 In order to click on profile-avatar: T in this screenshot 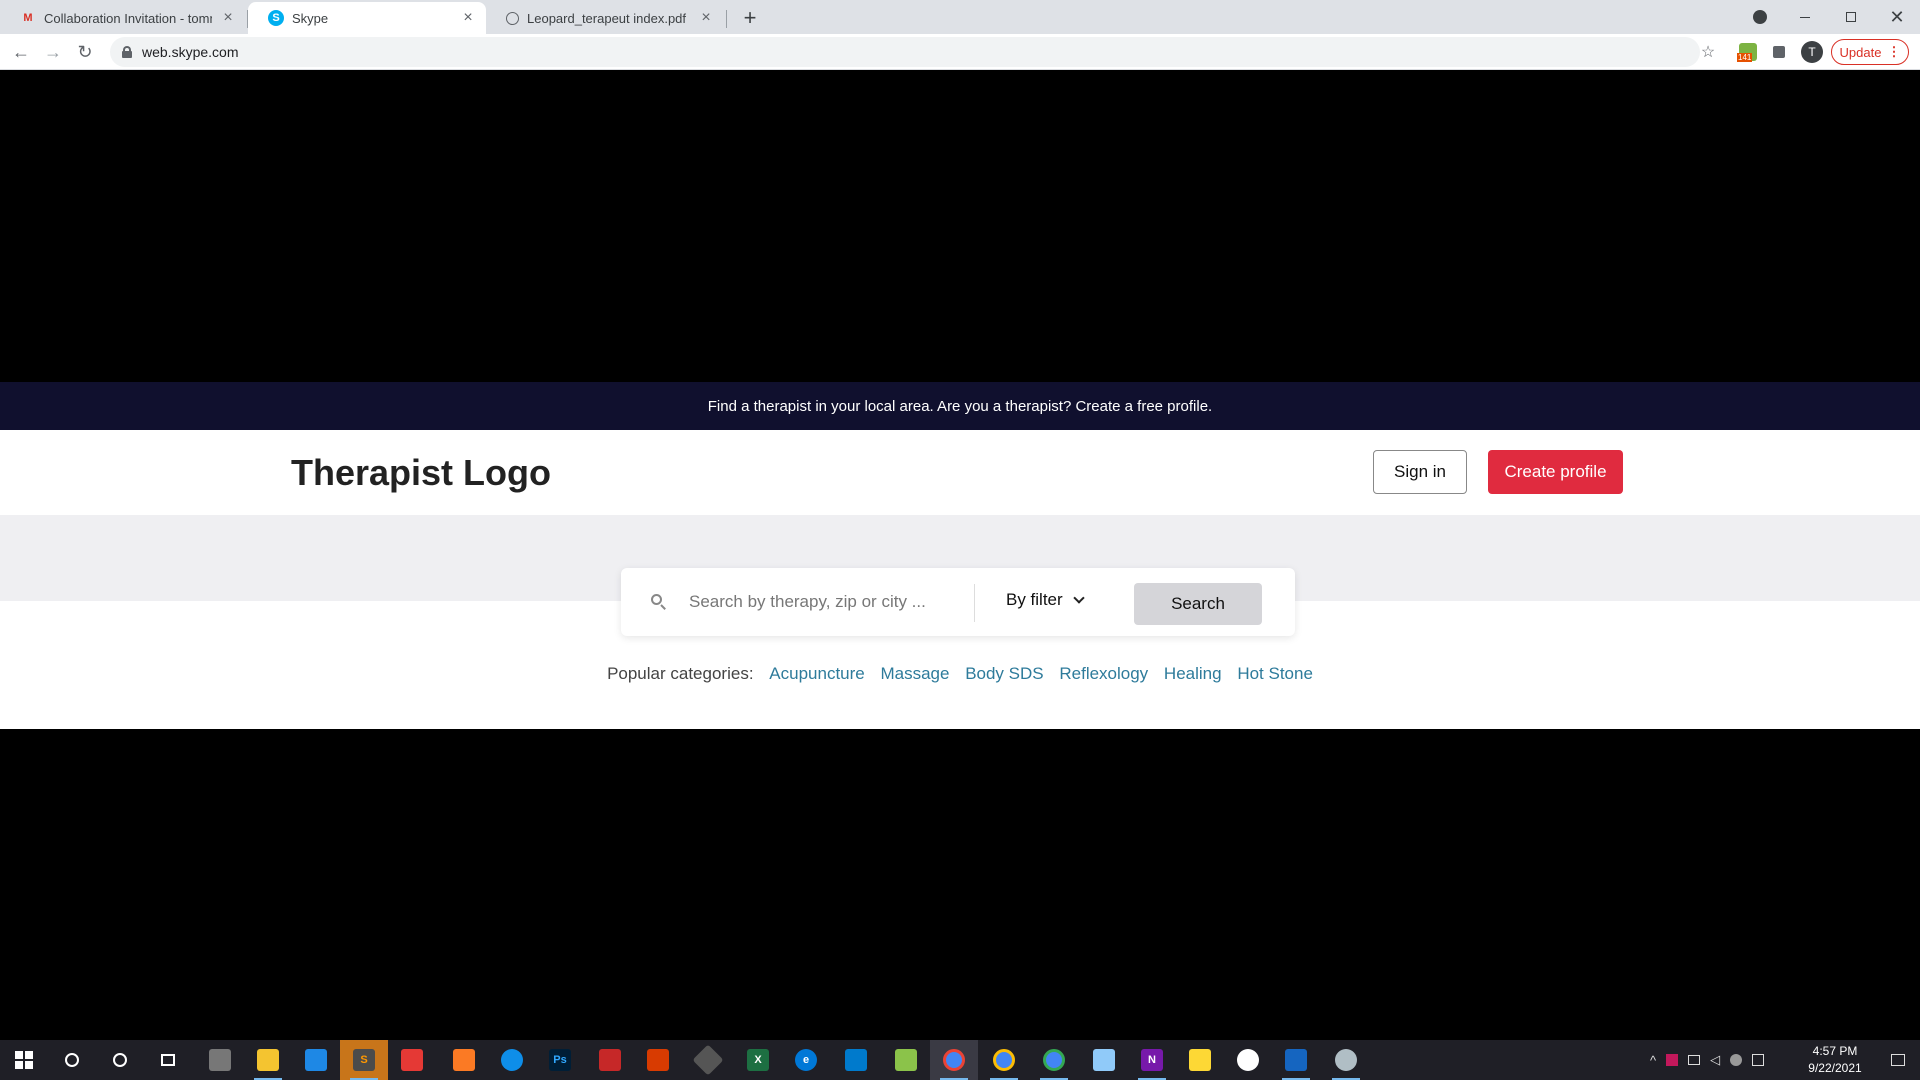, I will do `click(1812, 52)`.